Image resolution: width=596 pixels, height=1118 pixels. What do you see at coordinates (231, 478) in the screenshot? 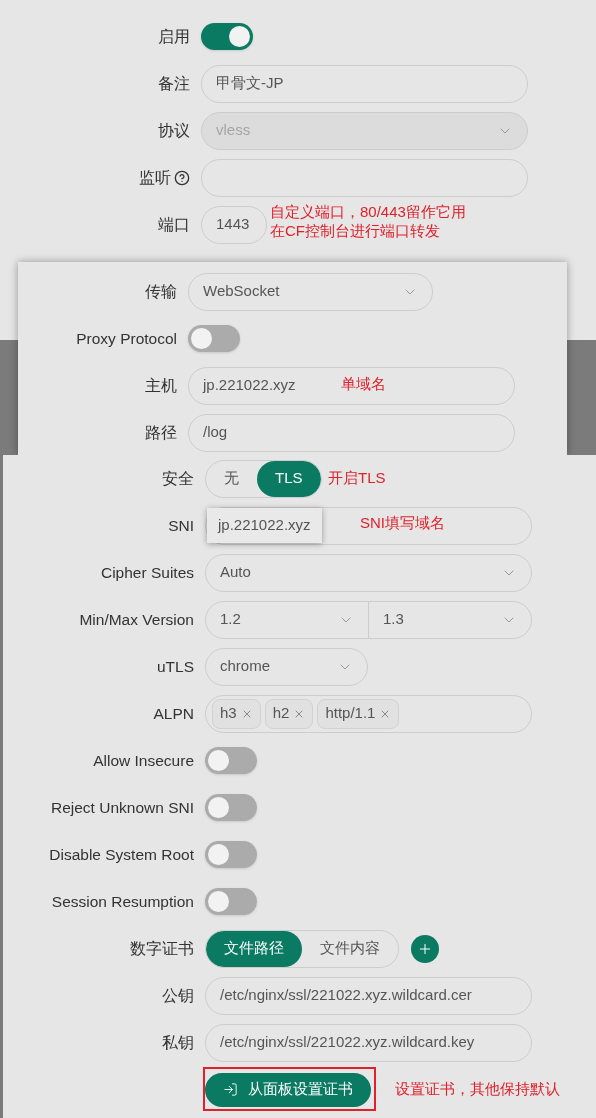
I see `segment-tab: 无` at bounding box center [231, 478].